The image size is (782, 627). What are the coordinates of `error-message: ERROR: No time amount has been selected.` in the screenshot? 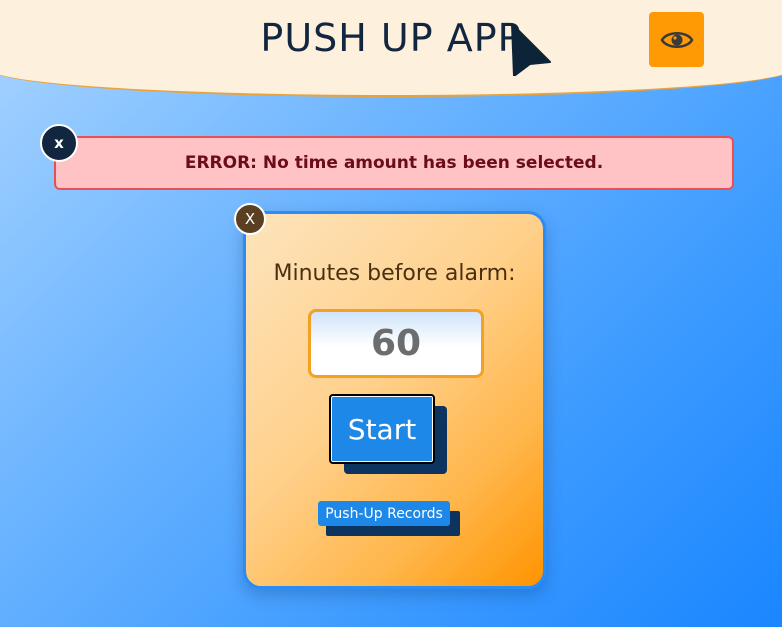 It's located at (394, 163).